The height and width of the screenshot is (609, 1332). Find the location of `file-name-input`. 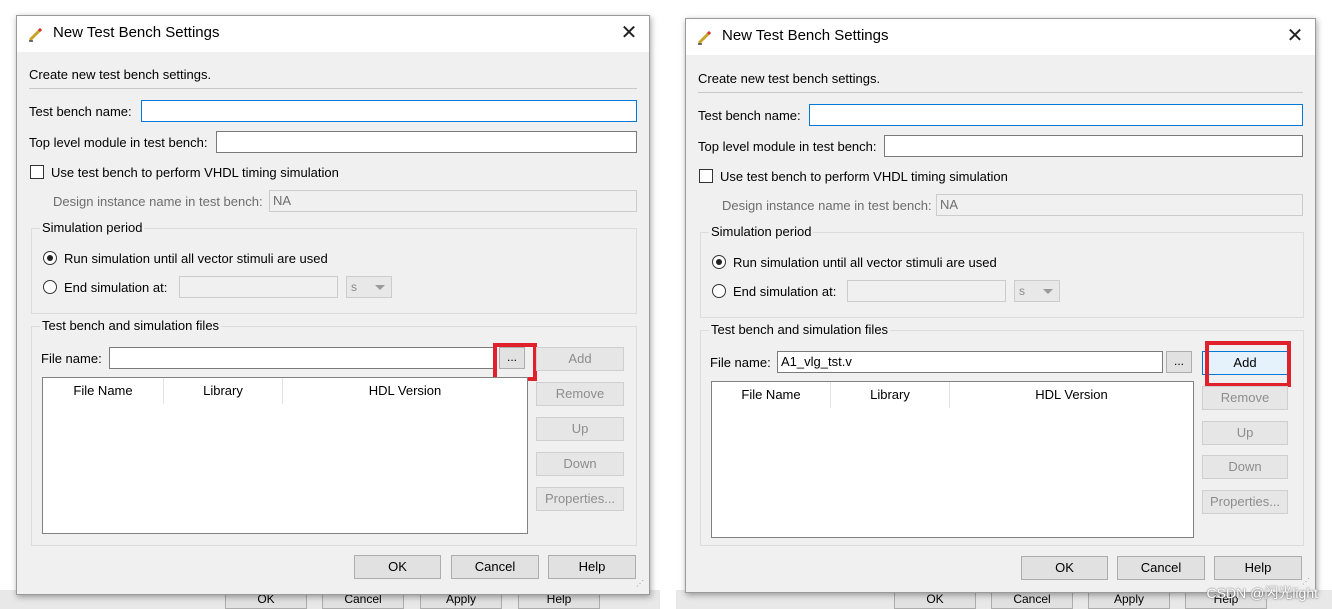

file-name-input is located at coordinates (302, 358).